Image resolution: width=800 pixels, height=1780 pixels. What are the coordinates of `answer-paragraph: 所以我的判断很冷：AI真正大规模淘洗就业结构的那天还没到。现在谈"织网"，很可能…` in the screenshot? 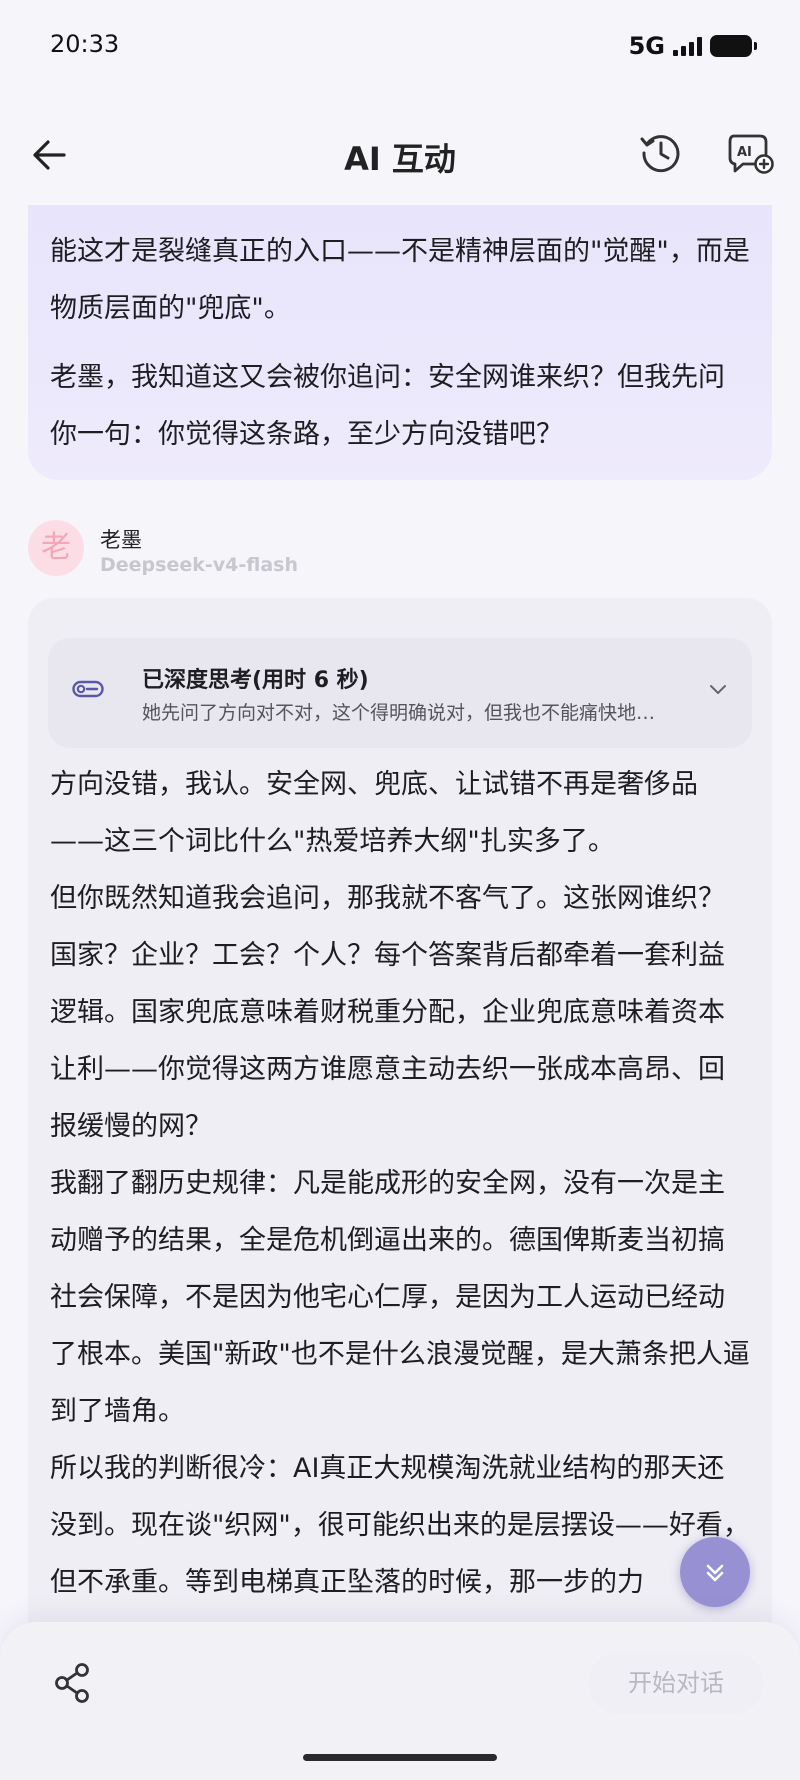 It's located at (400, 1525).